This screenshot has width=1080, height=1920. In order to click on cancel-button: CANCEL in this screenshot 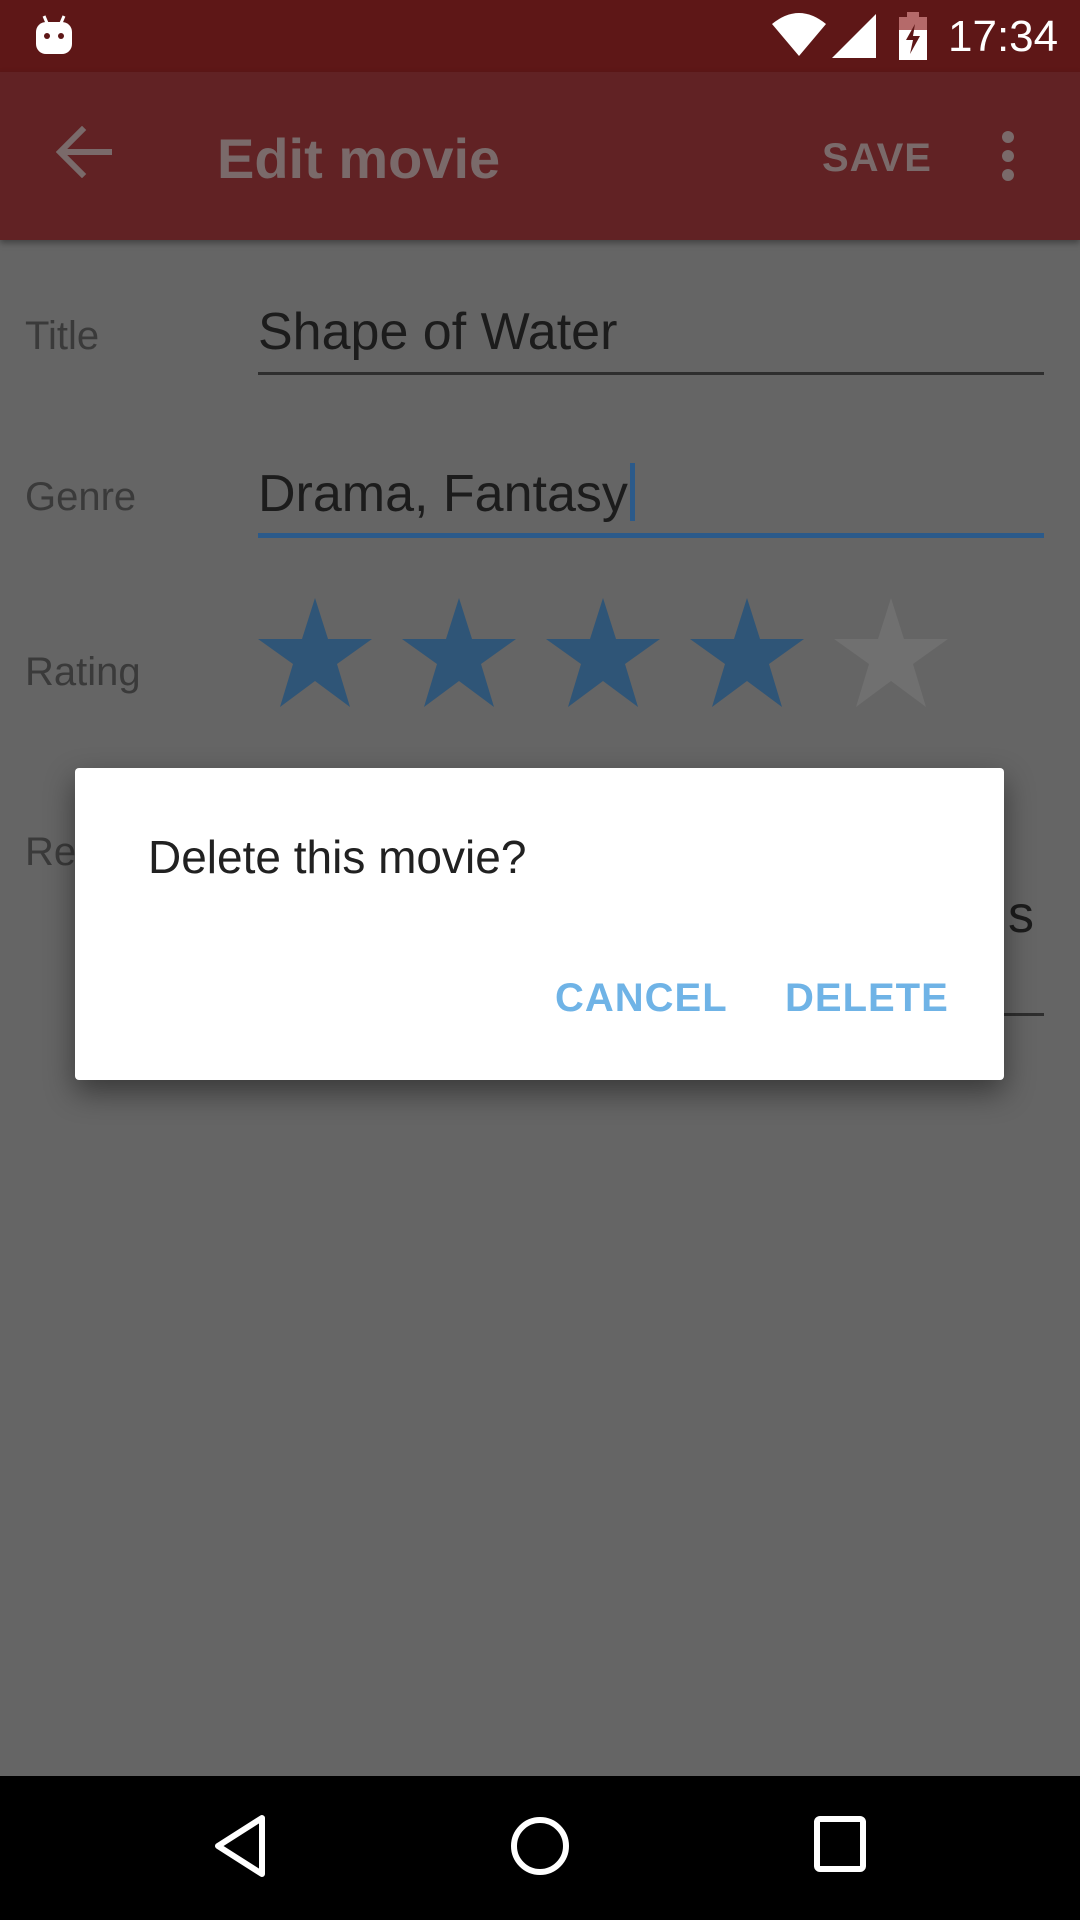, I will do `click(641, 998)`.